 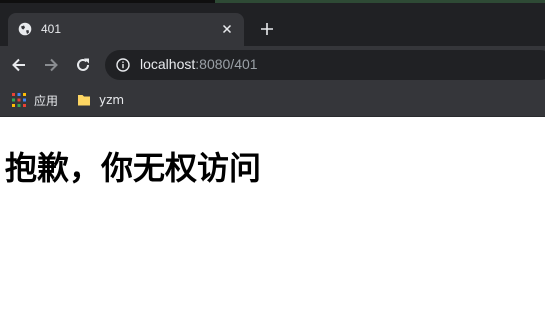 I want to click on bookmark-yzm: yzm, so click(x=100, y=100).